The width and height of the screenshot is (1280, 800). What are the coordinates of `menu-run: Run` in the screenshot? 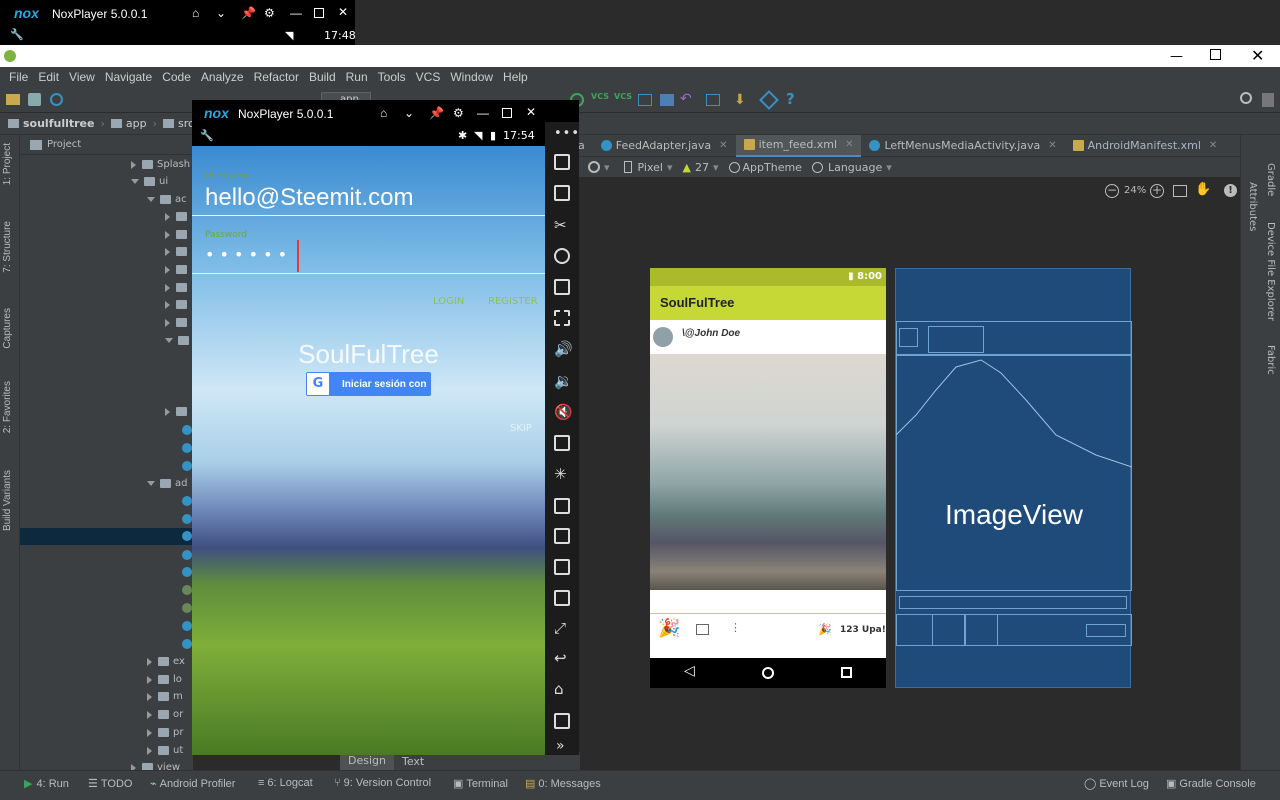 It's located at (357, 77).